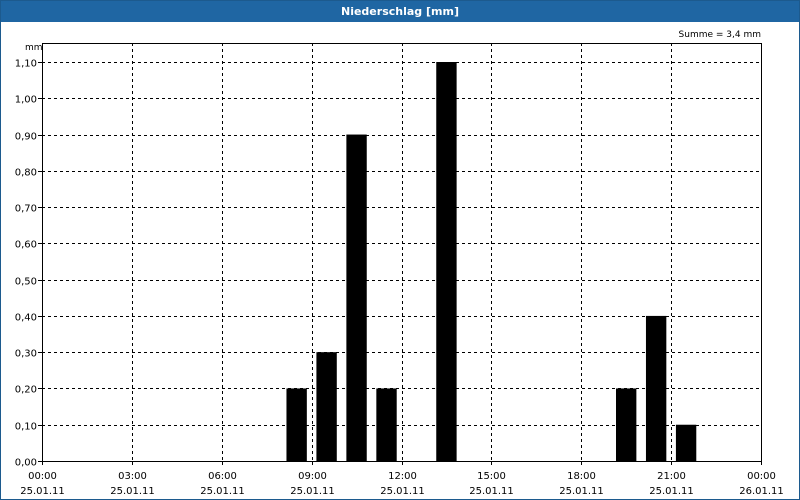  I want to click on x-tick-time: 15:00, so click(491, 476).